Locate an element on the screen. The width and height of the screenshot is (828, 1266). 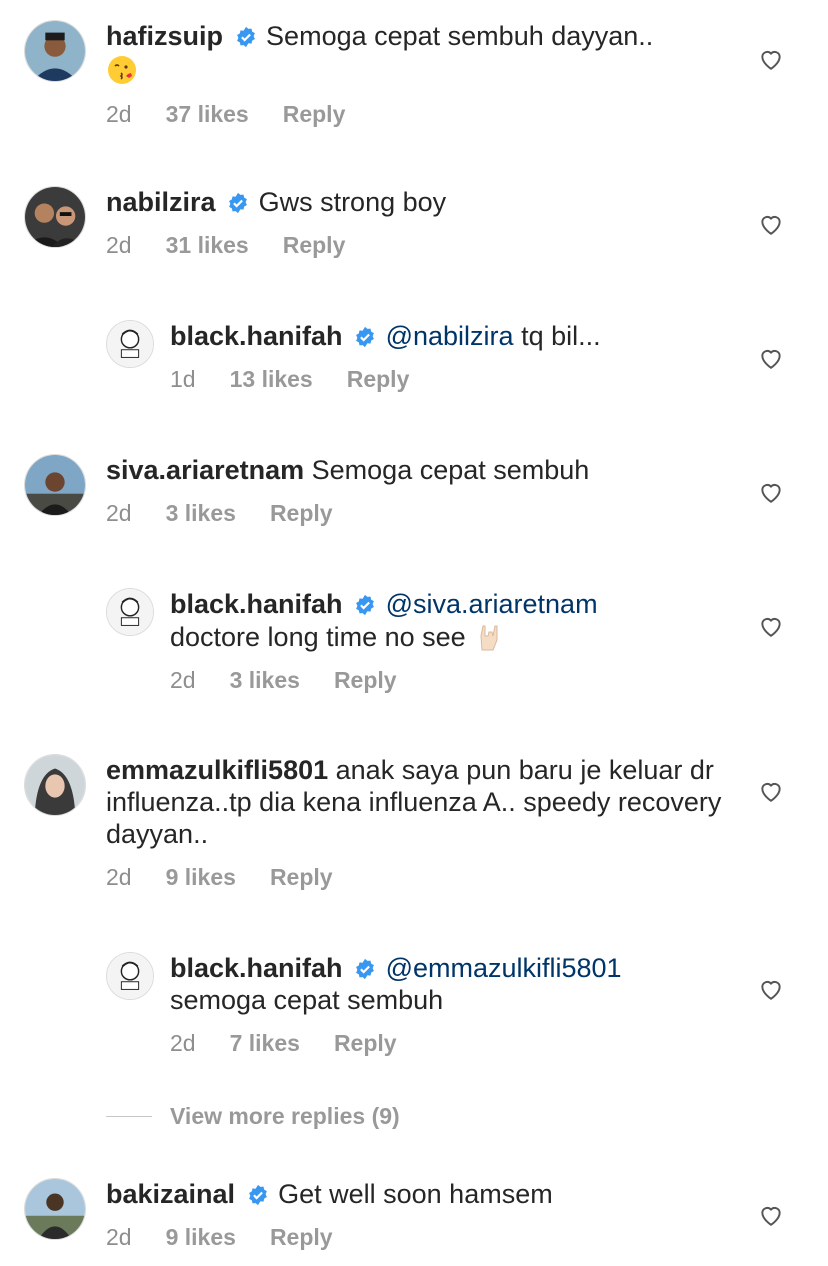
view-more-replies-label: View more replies (9) is located at coordinates (285, 1116).